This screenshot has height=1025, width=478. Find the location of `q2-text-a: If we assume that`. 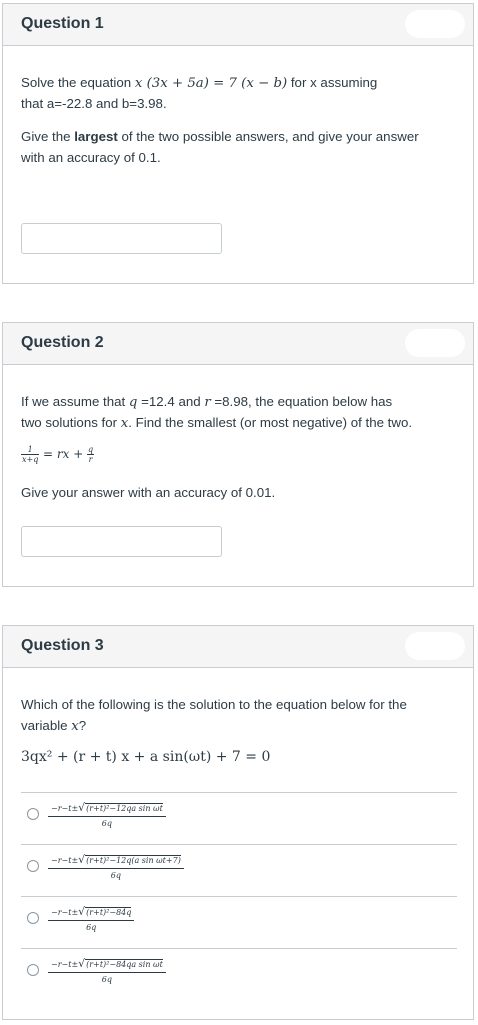

q2-text-a: If we assume that is located at coordinates (75, 401).